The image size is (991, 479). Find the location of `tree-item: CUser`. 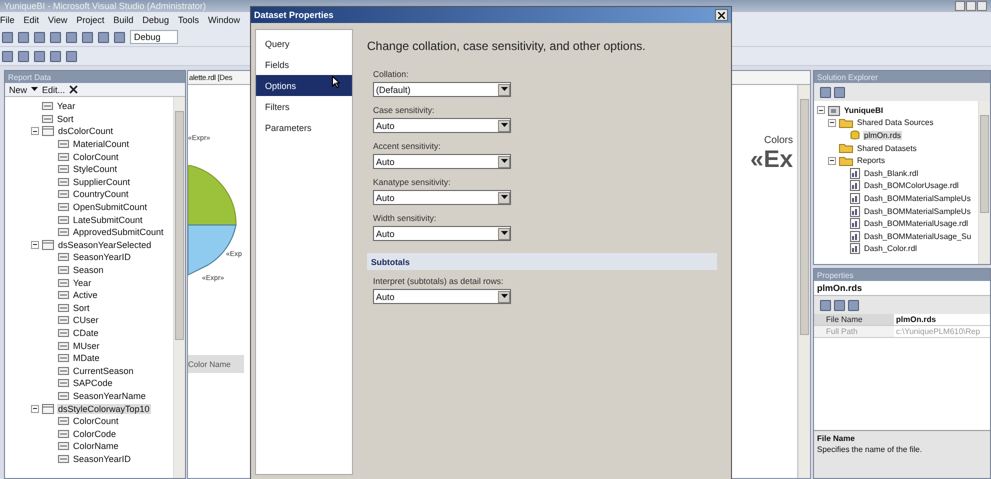

tree-item: CUser is located at coordinates (86, 320).